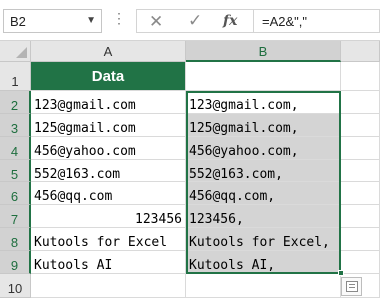  What do you see at coordinates (15, 286) in the screenshot?
I see `row-header-10: 10` at bounding box center [15, 286].